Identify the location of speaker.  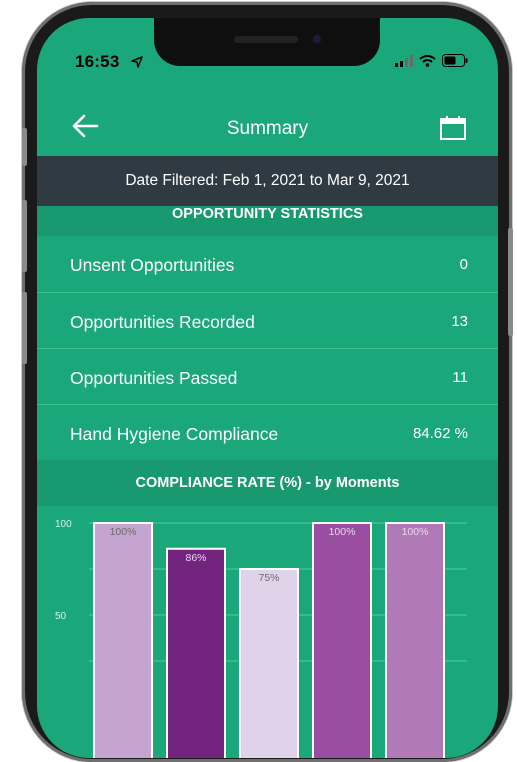
(266, 39).